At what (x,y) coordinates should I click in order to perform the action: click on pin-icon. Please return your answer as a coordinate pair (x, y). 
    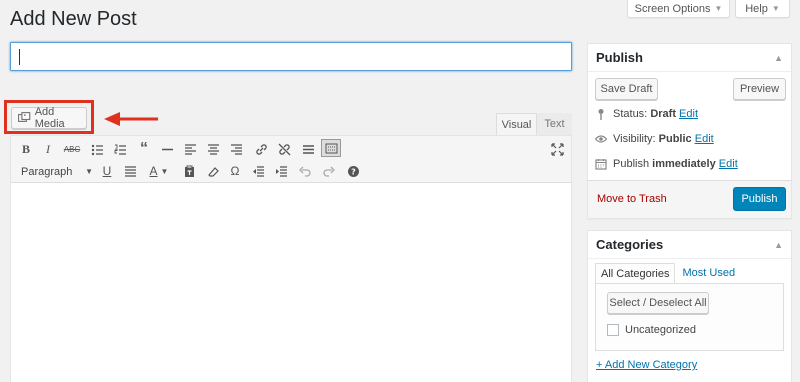
    Looking at the image, I should click on (601, 114).